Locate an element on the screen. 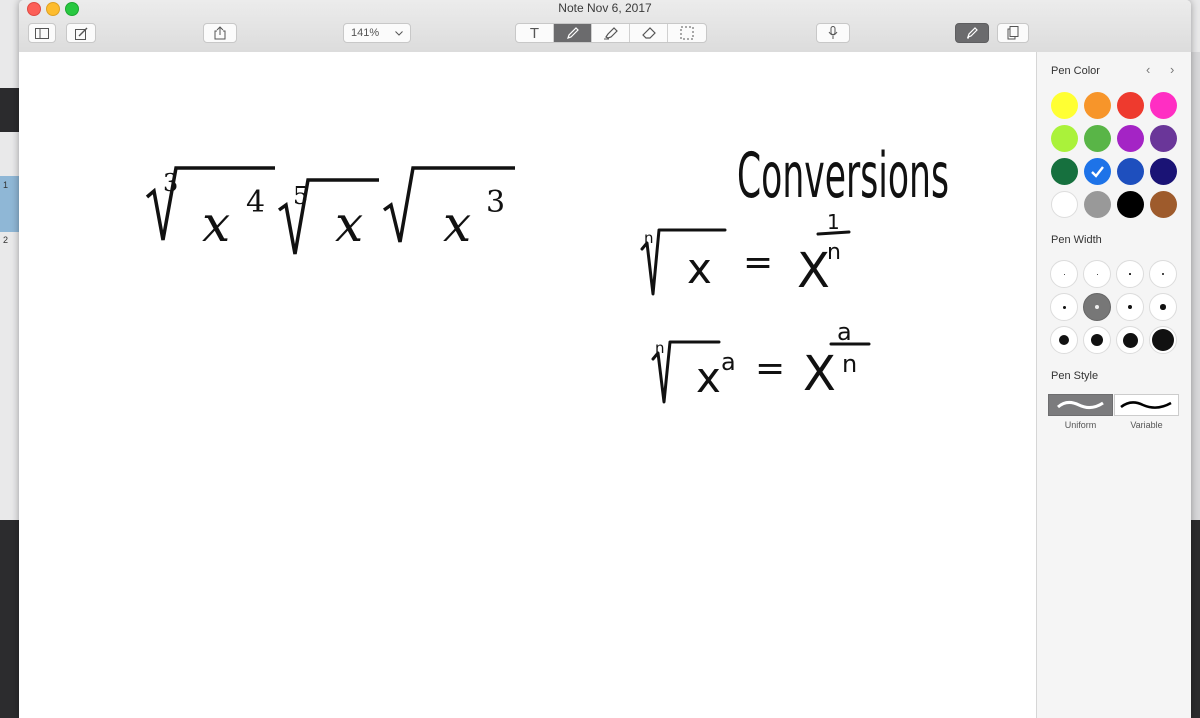 The image size is (1200, 718). checkmark-icon is located at coordinates (1097, 172).